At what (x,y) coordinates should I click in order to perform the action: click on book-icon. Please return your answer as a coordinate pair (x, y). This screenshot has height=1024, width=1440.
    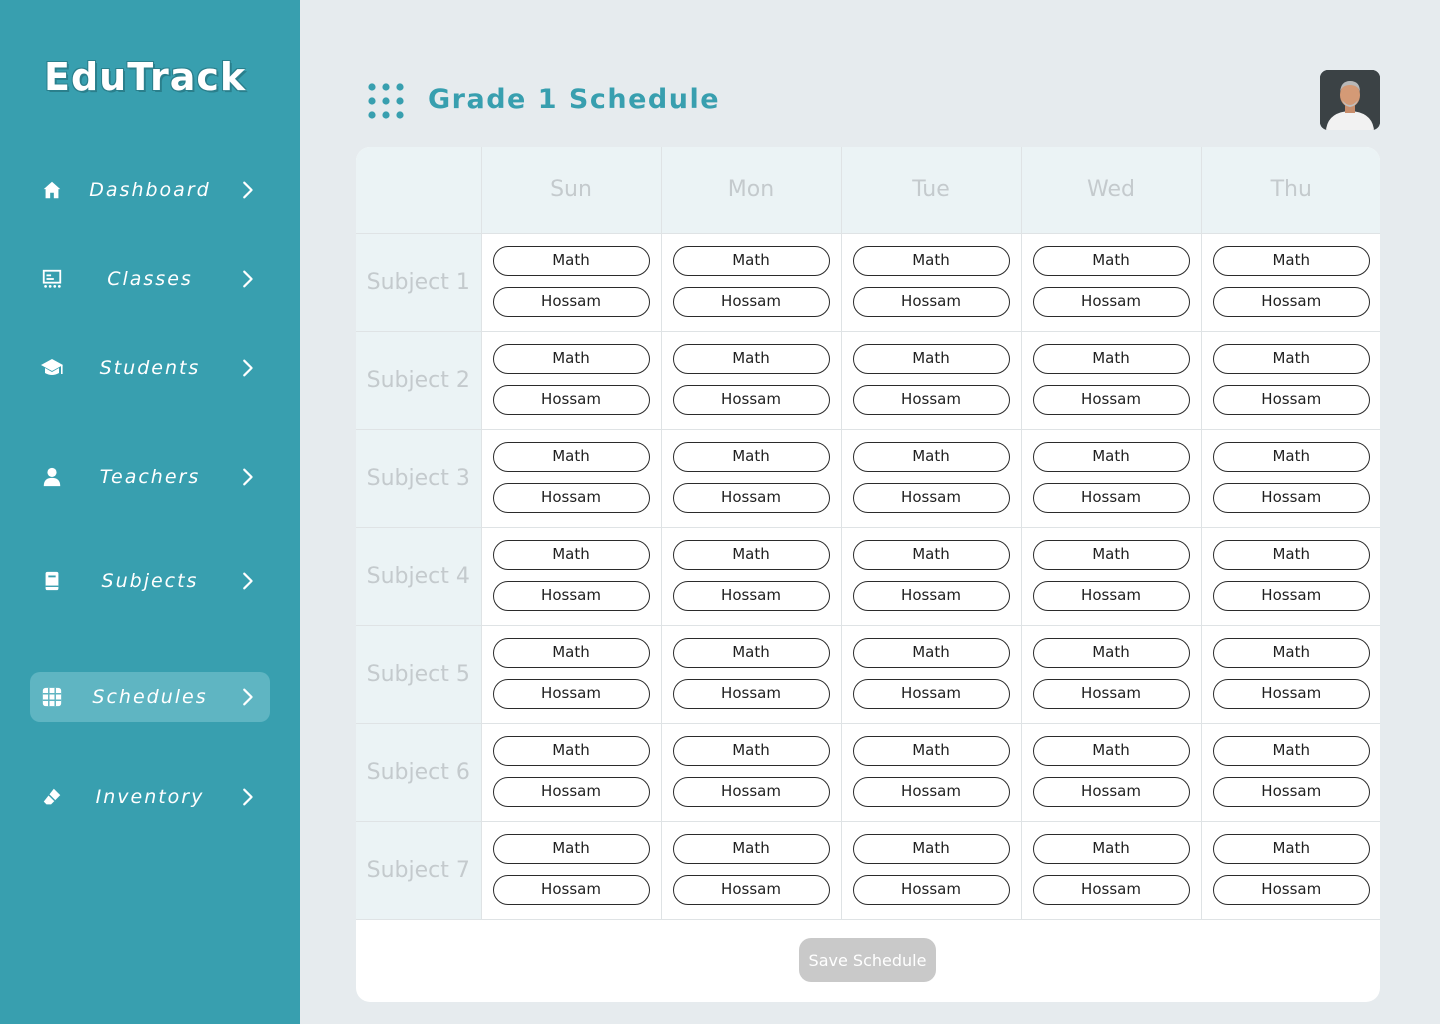
    Looking at the image, I should click on (52, 581).